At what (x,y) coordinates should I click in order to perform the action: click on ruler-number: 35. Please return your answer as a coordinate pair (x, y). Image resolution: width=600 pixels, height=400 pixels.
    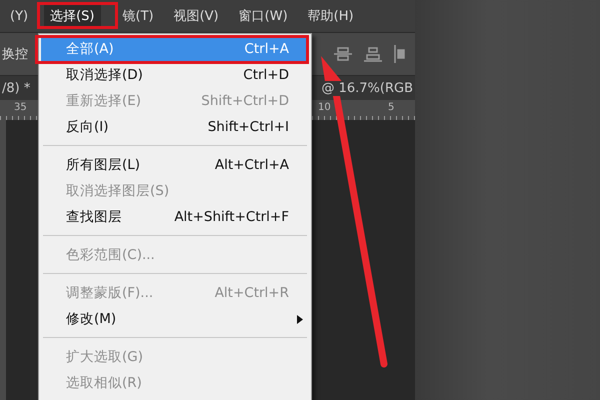
    Looking at the image, I should click on (20, 107).